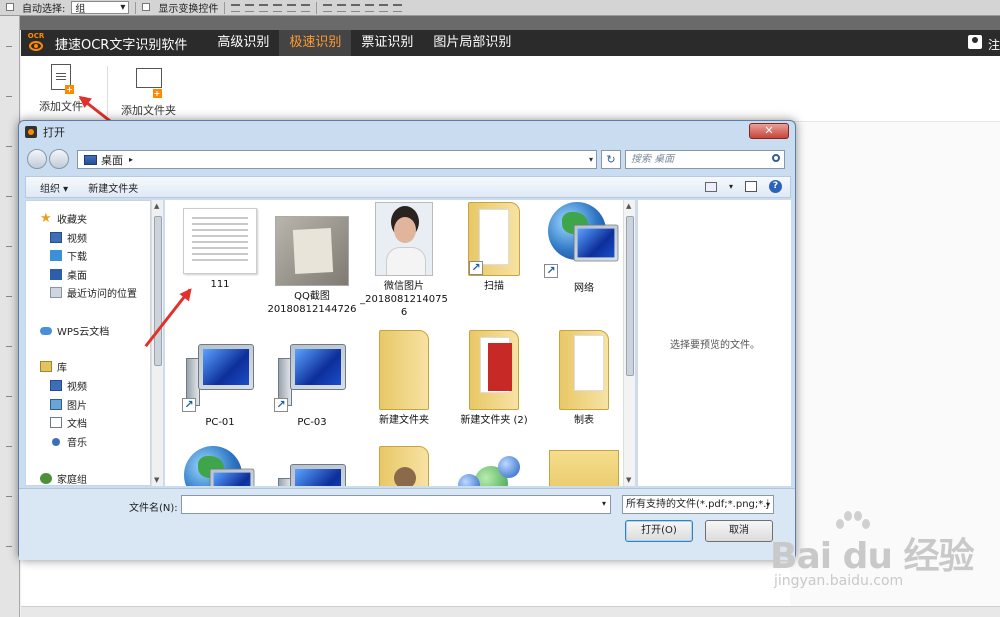  Describe the element at coordinates (278, 7) in the screenshot. I see `align-left-icon` at that location.